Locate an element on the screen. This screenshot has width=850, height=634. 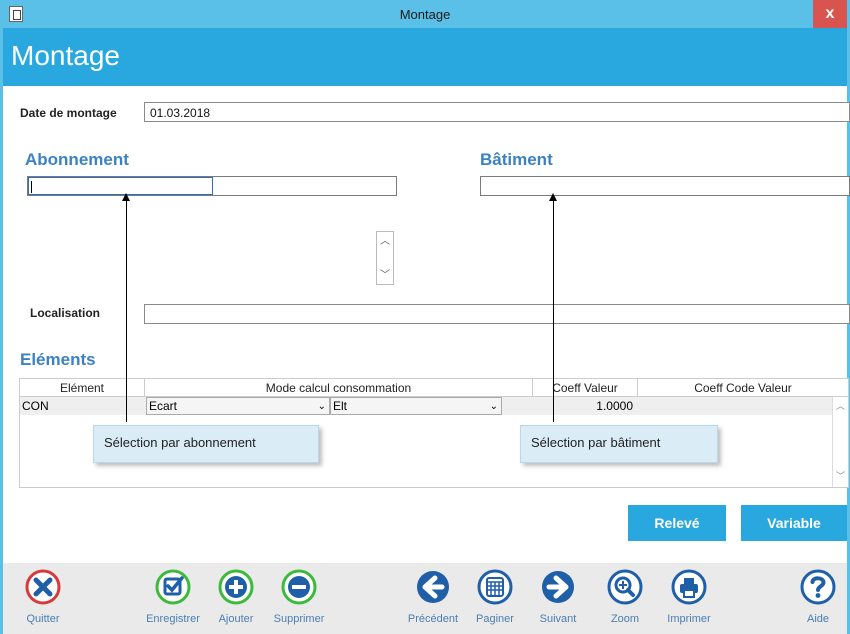
zoom-icon is located at coordinates (625, 587).